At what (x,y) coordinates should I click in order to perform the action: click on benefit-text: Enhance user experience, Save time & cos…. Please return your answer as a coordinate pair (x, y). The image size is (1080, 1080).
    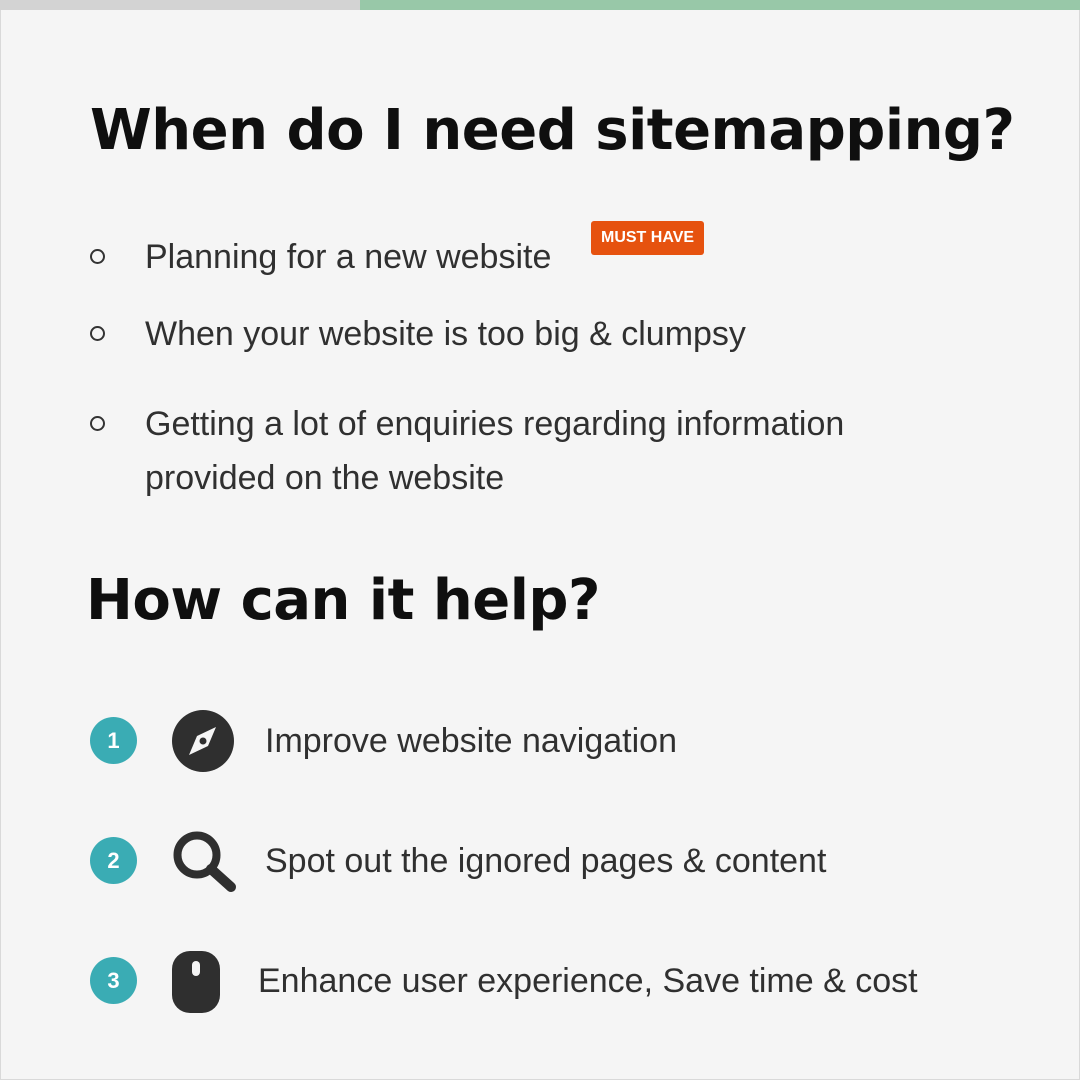
    Looking at the image, I should click on (588, 981).